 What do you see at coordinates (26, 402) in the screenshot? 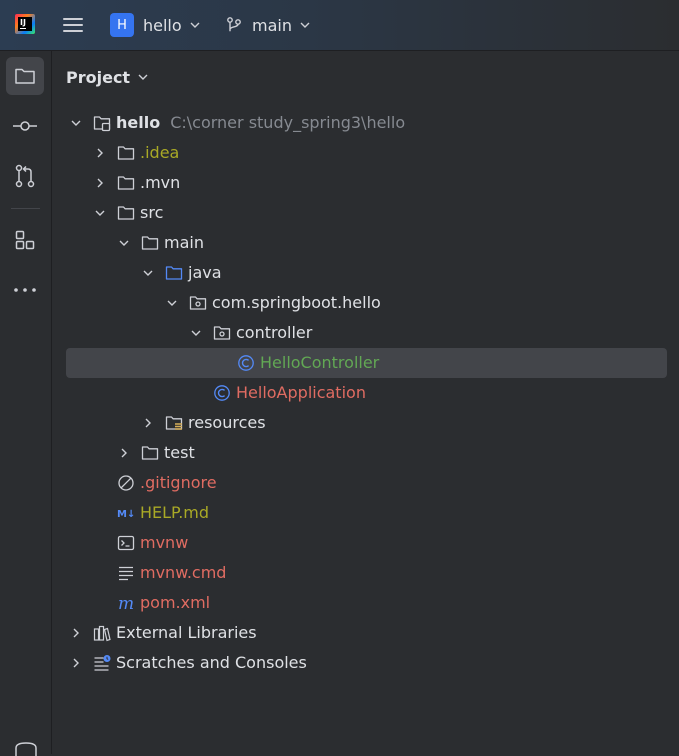
I see `tool-window-strip` at bounding box center [26, 402].